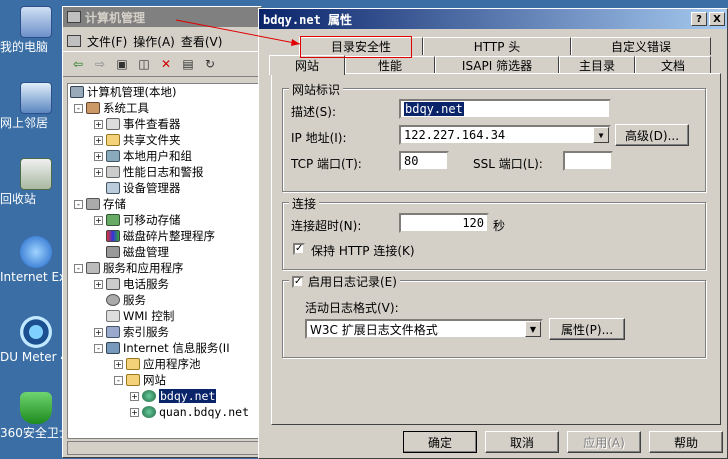 The height and width of the screenshot is (459, 728). I want to click on menu-file: 文件(F), so click(107, 41).